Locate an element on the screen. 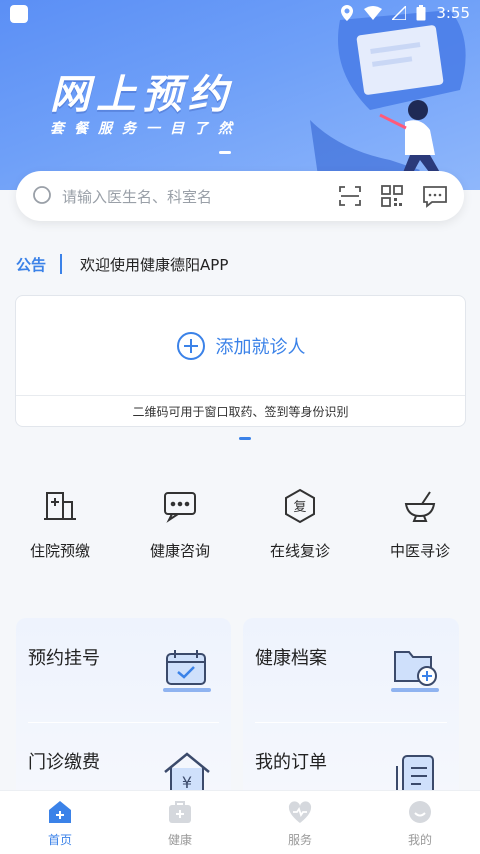 This screenshot has height=854, width=480. folder-plus-icon is located at coordinates (415, 671).